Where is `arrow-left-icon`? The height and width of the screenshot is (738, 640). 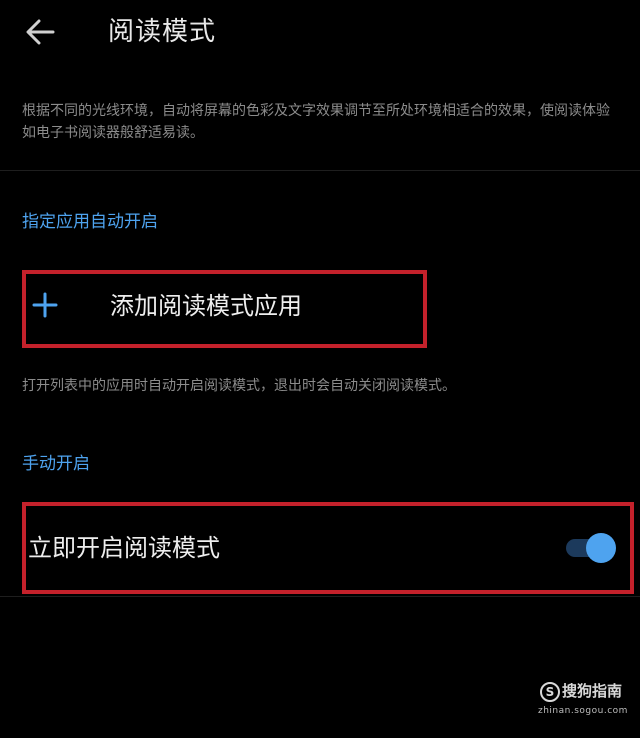 arrow-left-icon is located at coordinates (40, 32).